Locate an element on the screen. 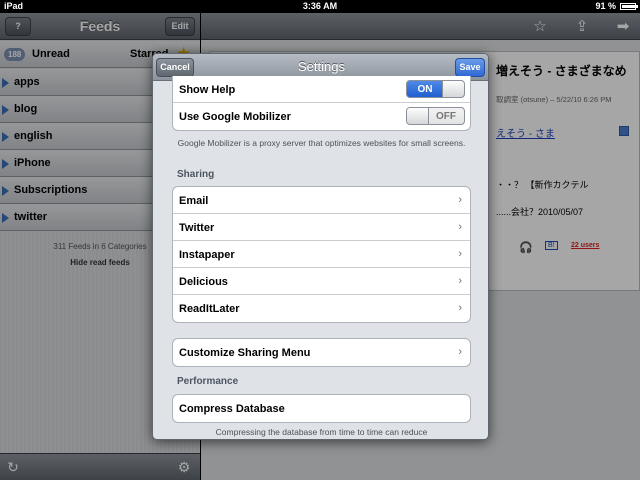 The width and height of the screenshot is (640, 480). performance-header: Performance is located at coordinates (208, 381).